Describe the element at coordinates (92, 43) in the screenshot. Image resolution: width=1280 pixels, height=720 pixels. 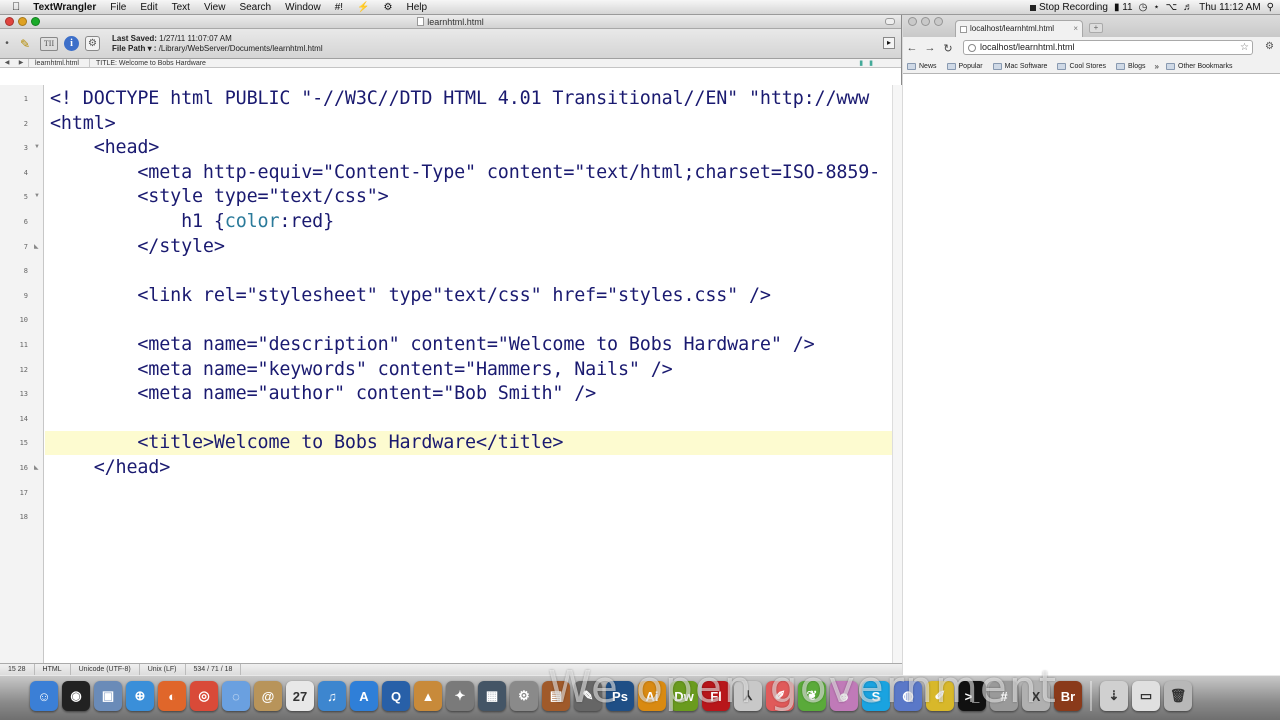
I see `options-gear-icon: ⚙` at that location.